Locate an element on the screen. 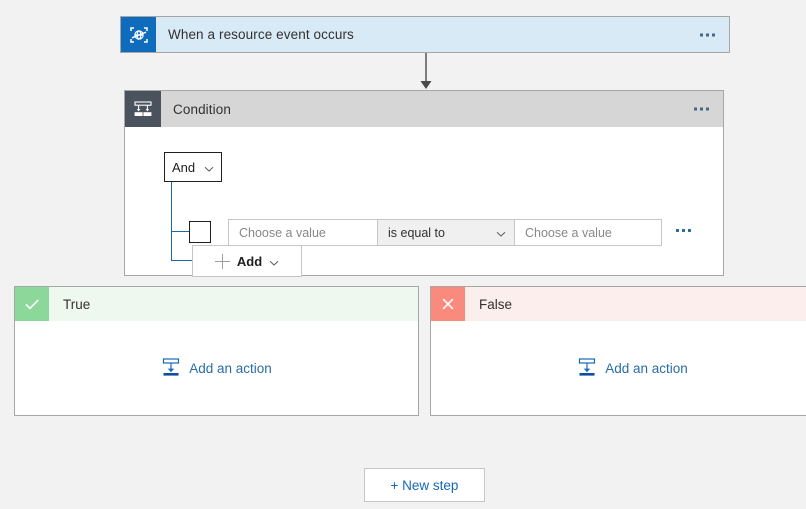 This screenshot has height=509, width=806. logic-operator-value: And is located at coordinates (184, 167).